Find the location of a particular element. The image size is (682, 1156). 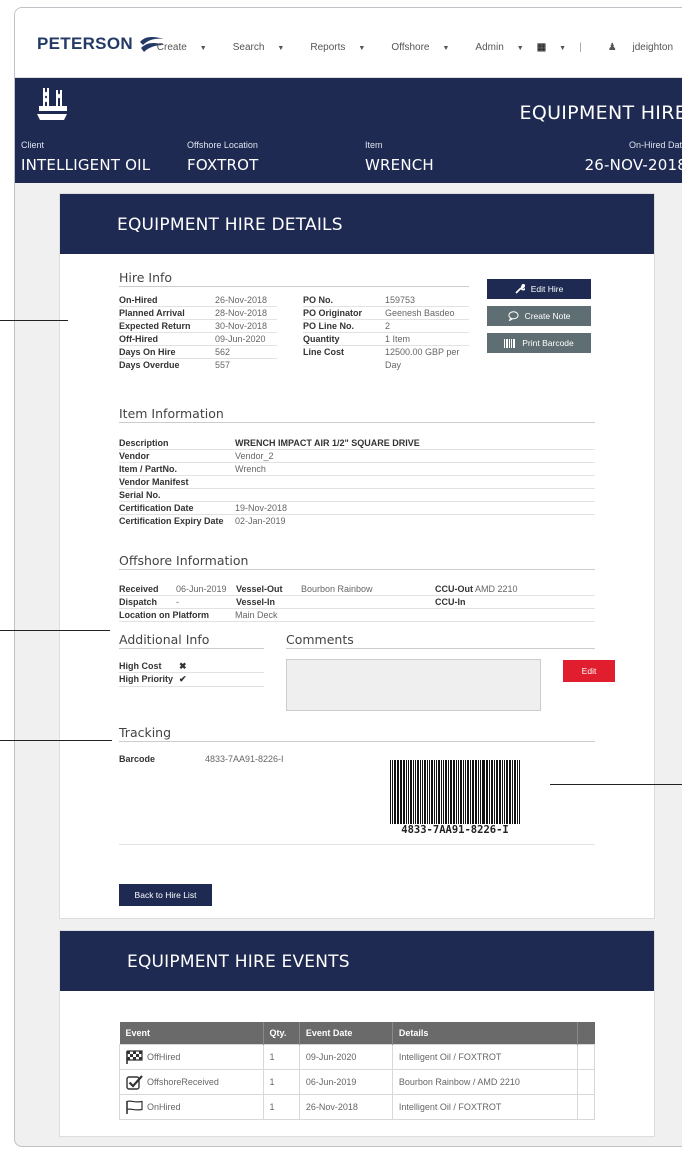

po-row: Line Cost 12500.00 GBP per is located at coordinates (385, 352).